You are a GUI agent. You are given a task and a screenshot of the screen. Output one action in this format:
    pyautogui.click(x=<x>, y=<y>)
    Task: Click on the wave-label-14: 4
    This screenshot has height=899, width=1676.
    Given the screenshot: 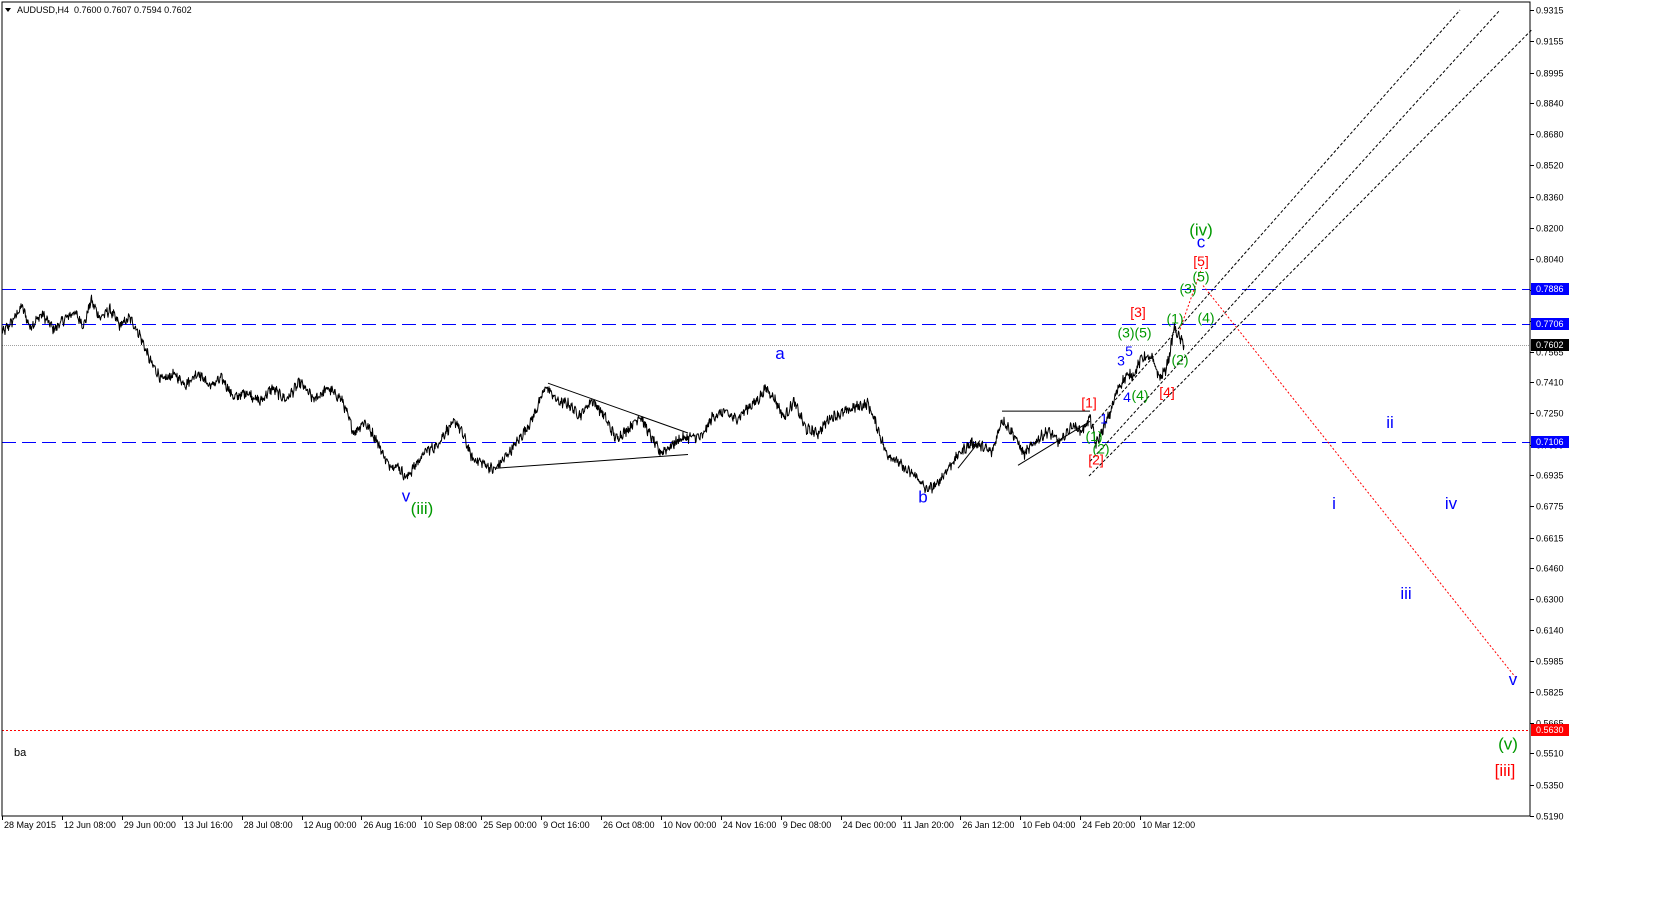 What is the action you would take?
    pyautogui.click(x=1127, y=397)
    